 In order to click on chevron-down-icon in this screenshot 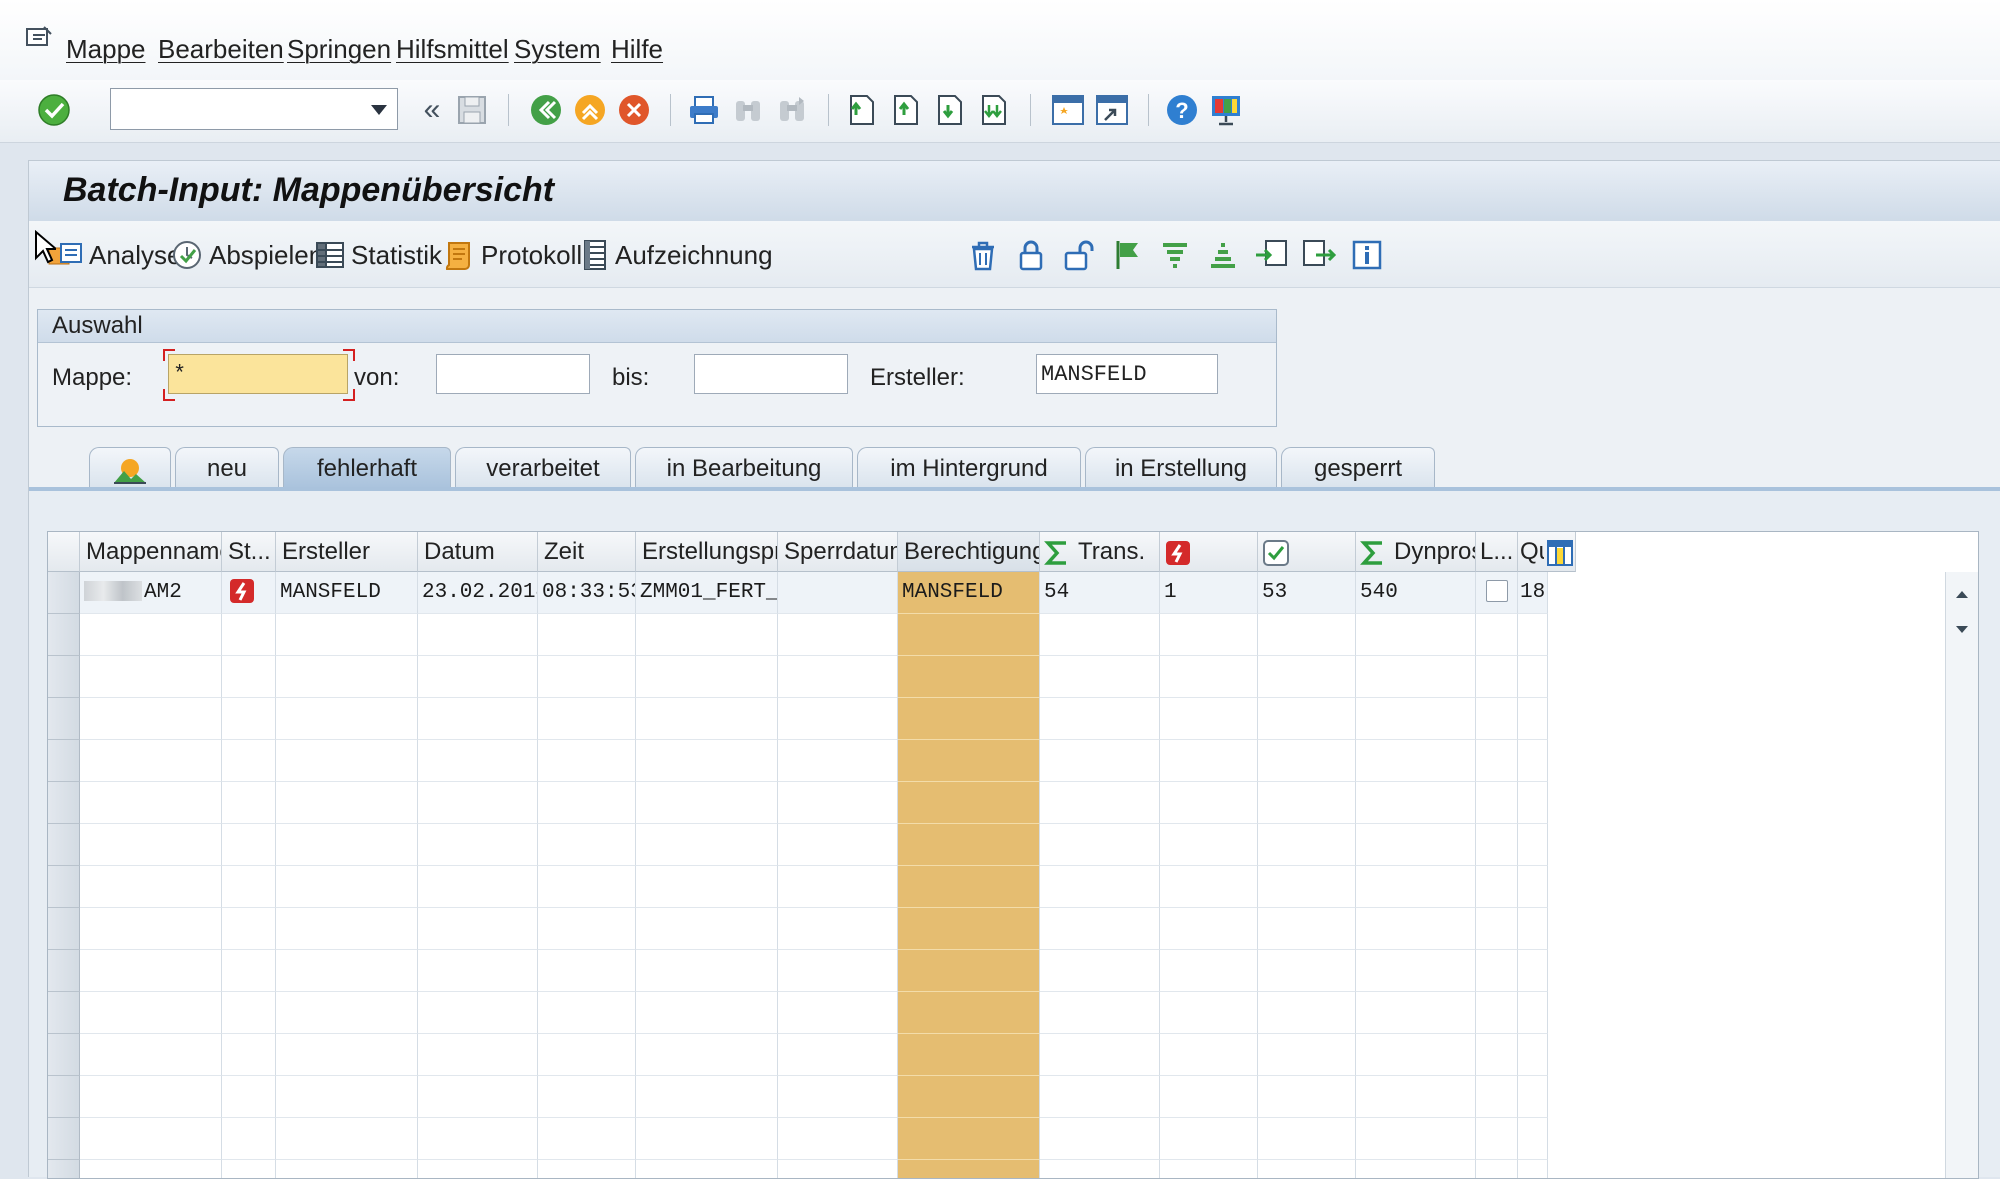, I will do `click(379, 110)`.